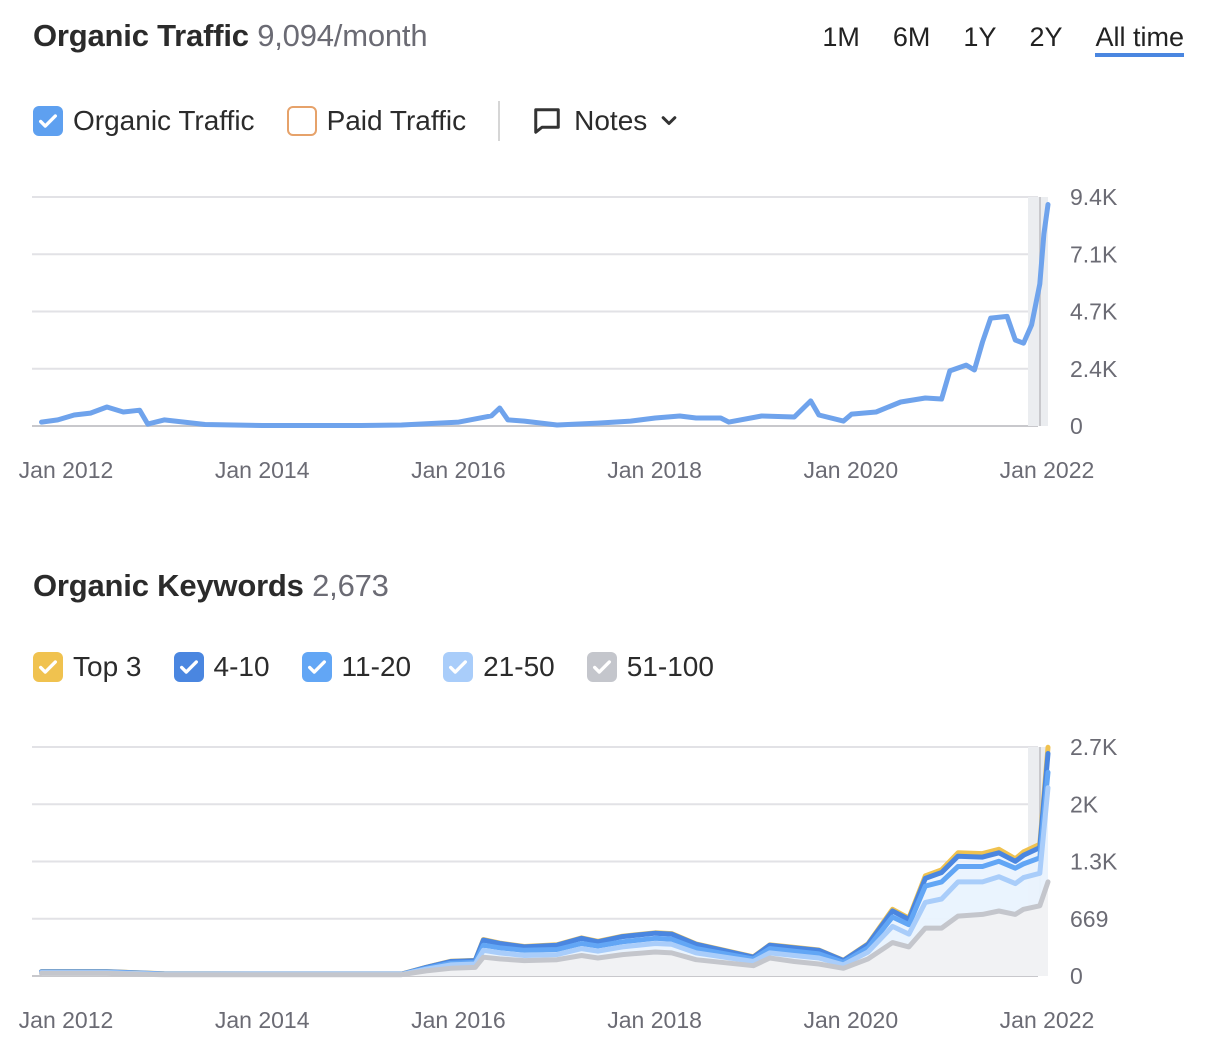 Image resolution: width=1217 pixels, height=1060 pixels. I want to click on period-1y-tab: 1Y, so click(979, 39).